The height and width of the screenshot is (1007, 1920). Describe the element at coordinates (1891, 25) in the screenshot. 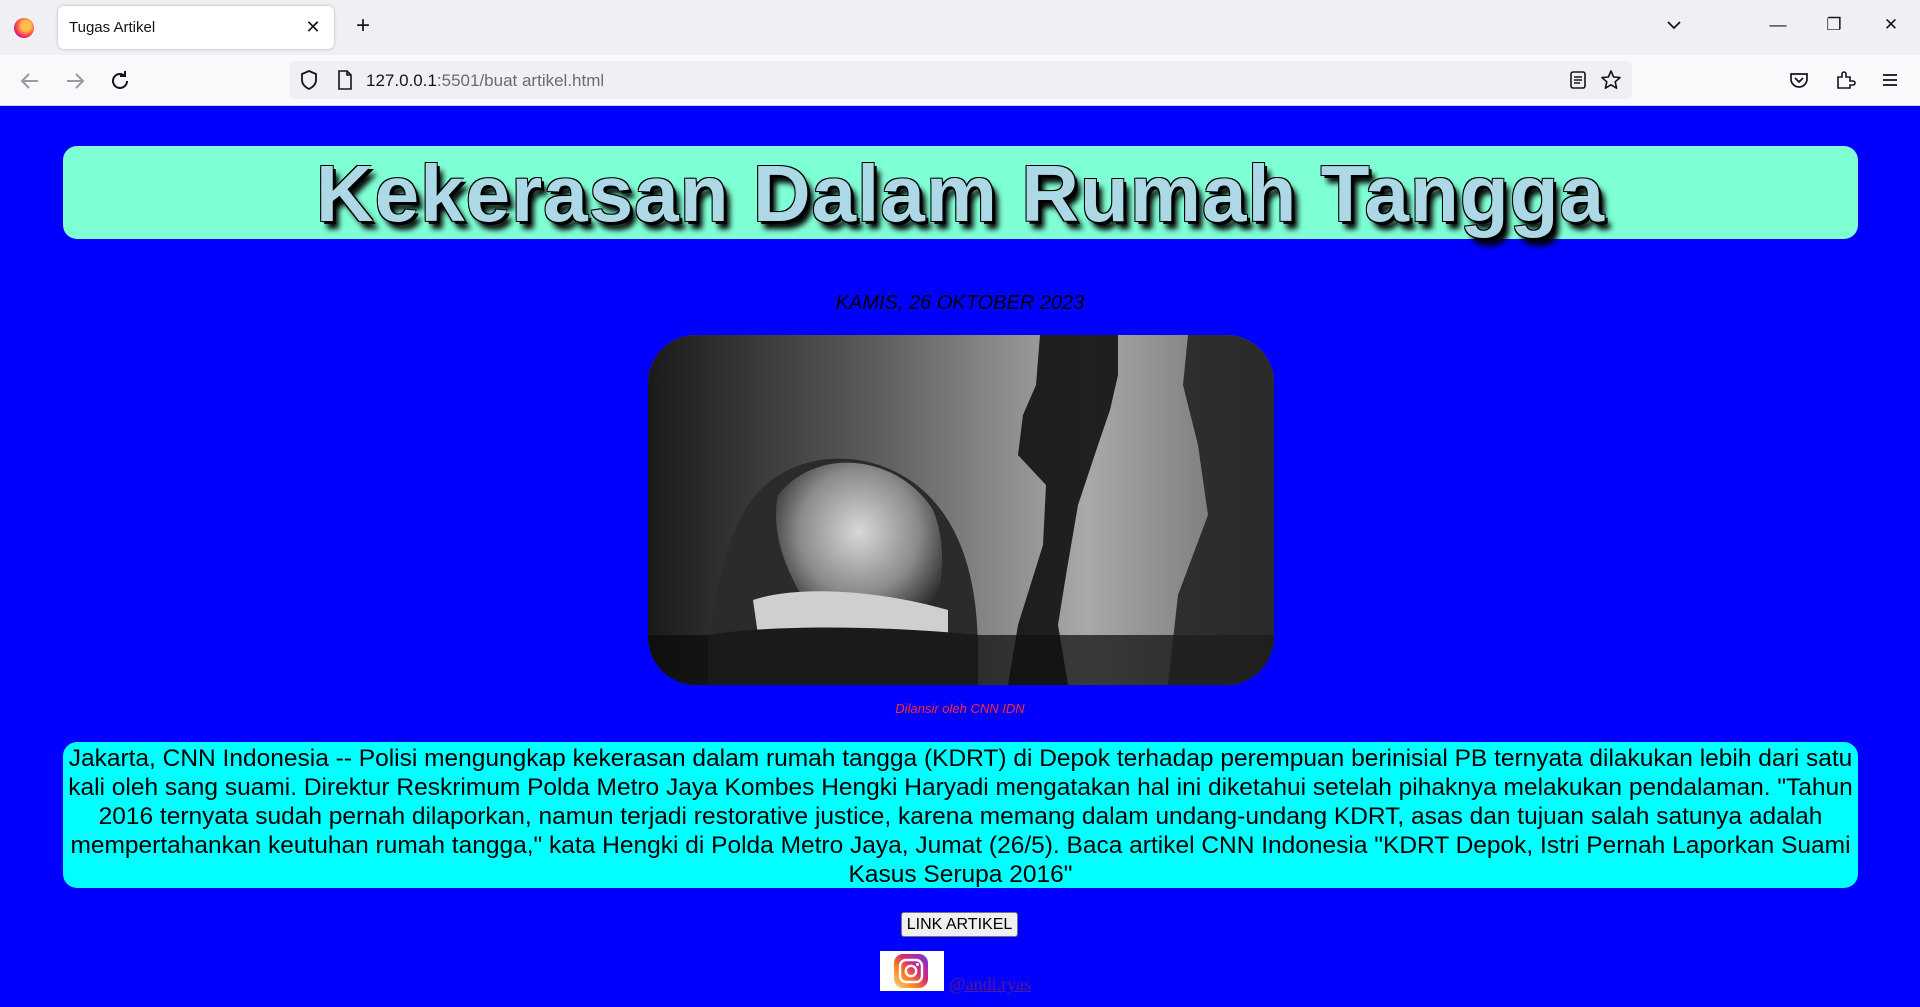

I see `close-window-button: ✕` at that location.